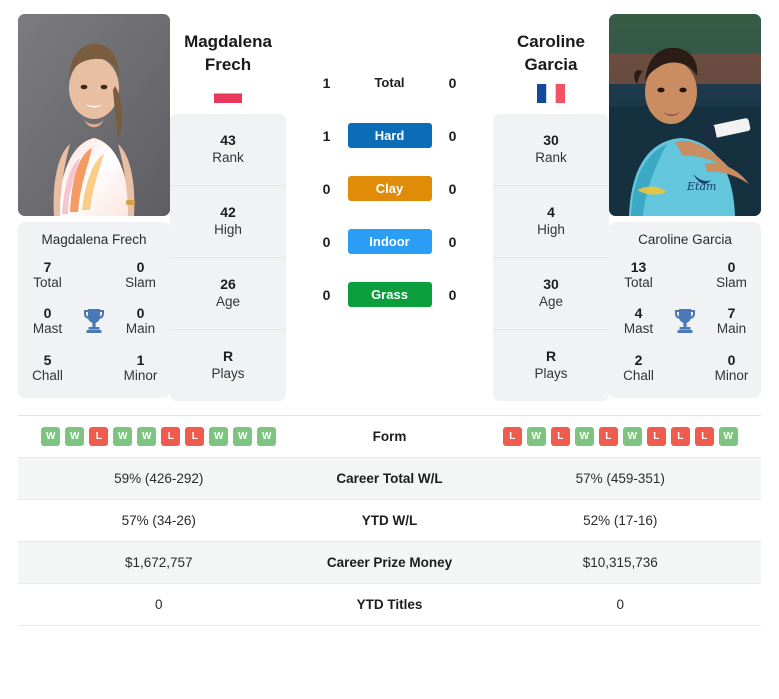 This screenshot has width=779, height=699. Describe the element at coordinates (551, 53) in the screenshot. I see `right-player-name: Caroline Garcia` at that location.